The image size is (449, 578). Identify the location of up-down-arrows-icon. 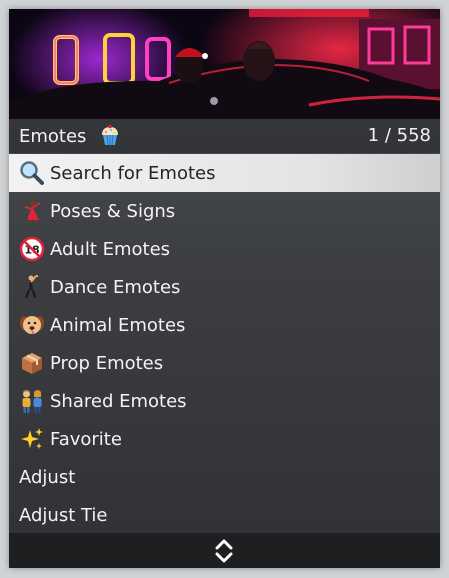
(224, 551).